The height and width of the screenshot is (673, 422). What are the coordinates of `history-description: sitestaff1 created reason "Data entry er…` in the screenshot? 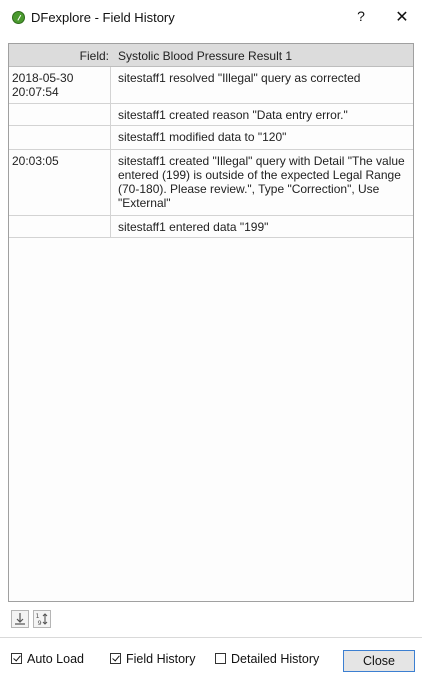 It's located at (233, 115).